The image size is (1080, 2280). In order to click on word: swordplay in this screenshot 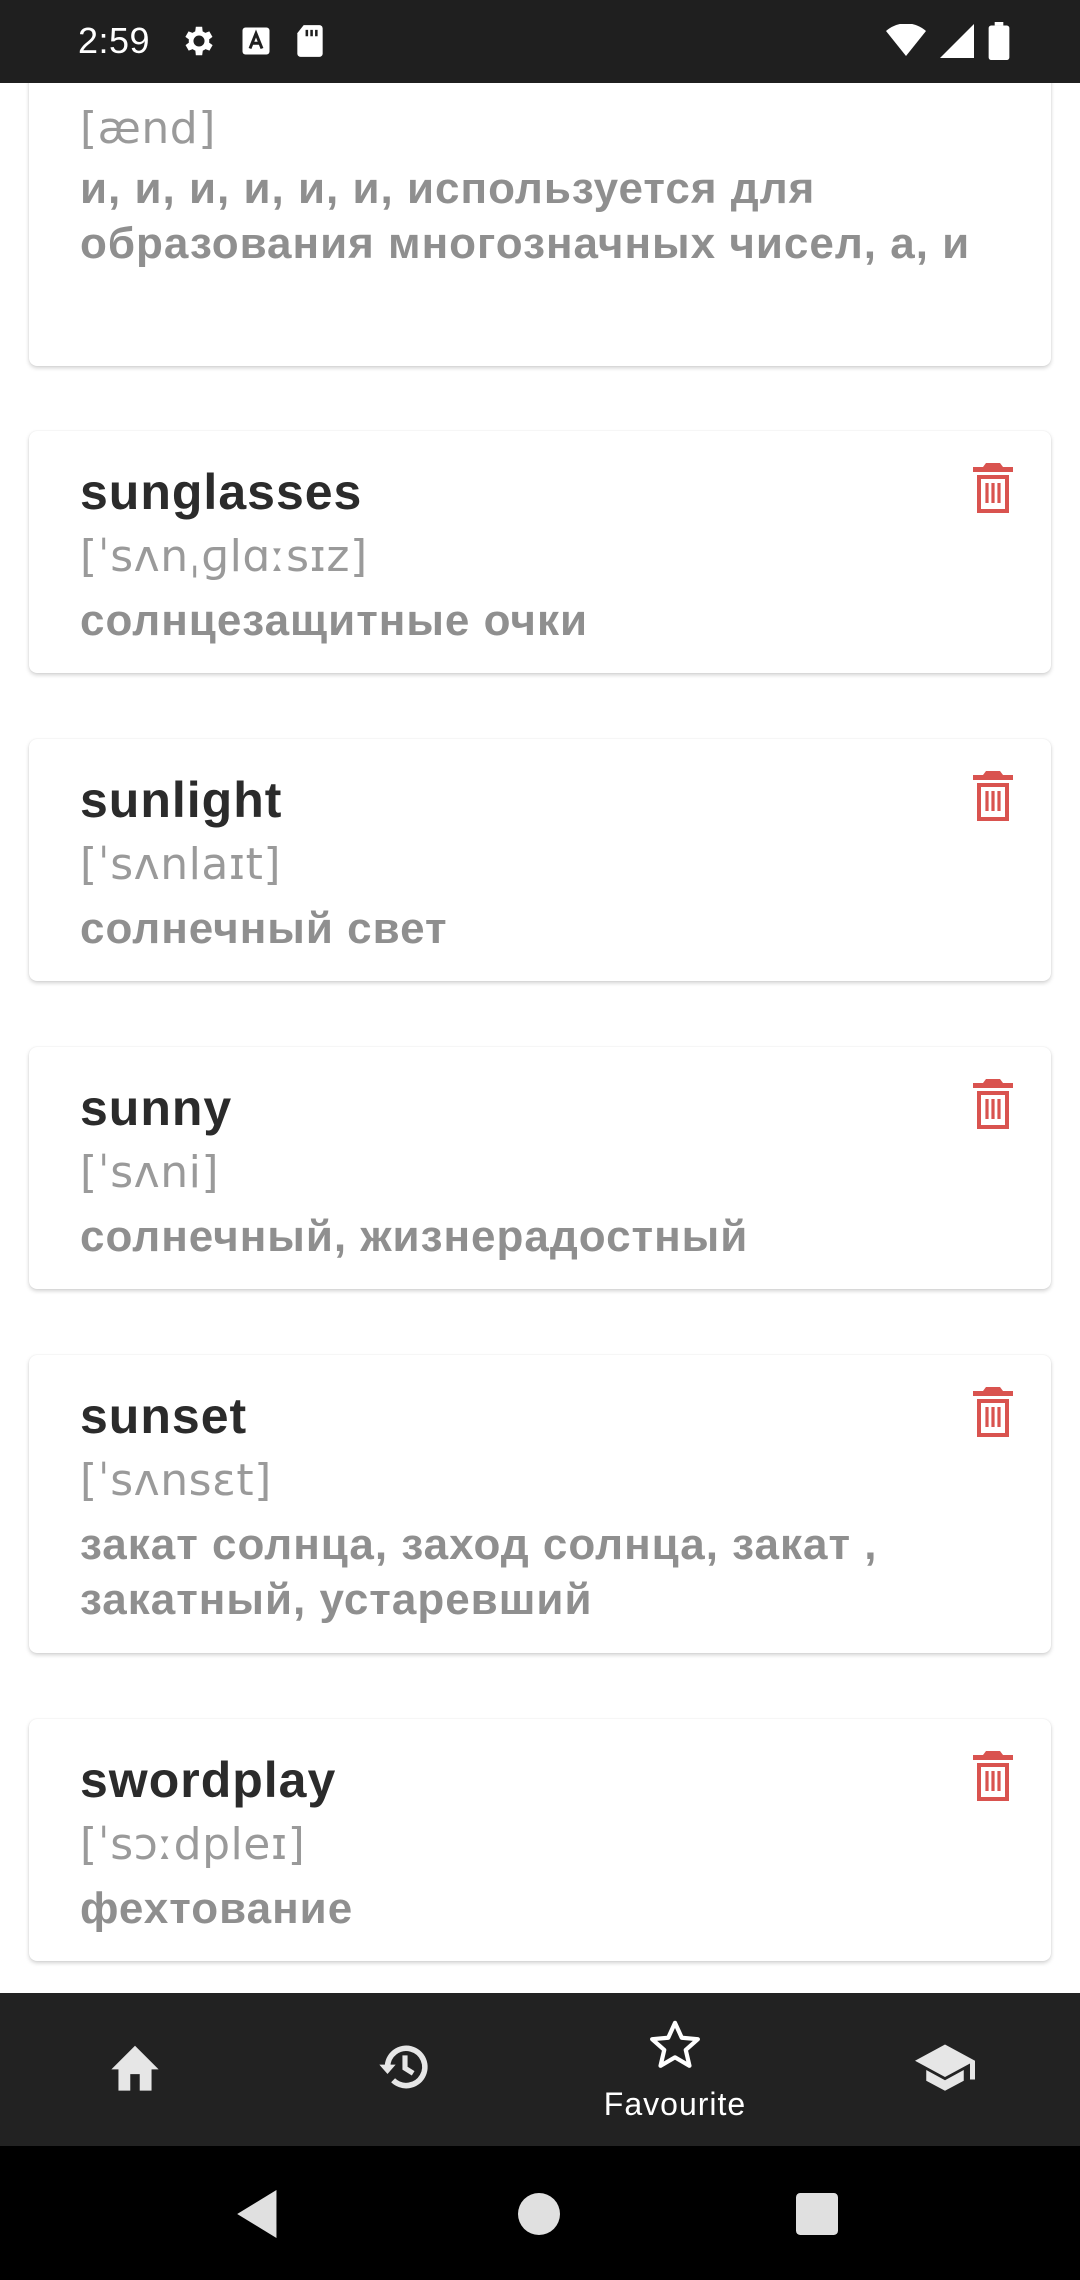, I will do `click(208, 1780)`.